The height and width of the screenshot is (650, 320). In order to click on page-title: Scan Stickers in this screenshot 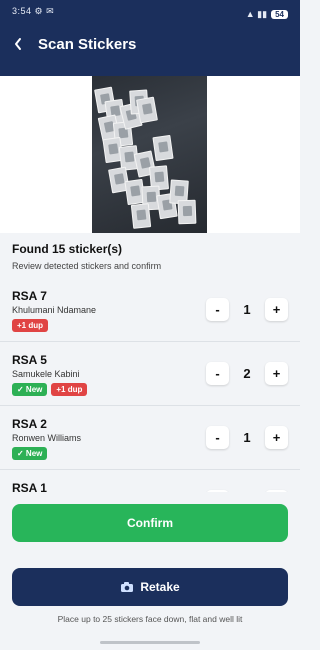, I will do `click(87, 44)`.